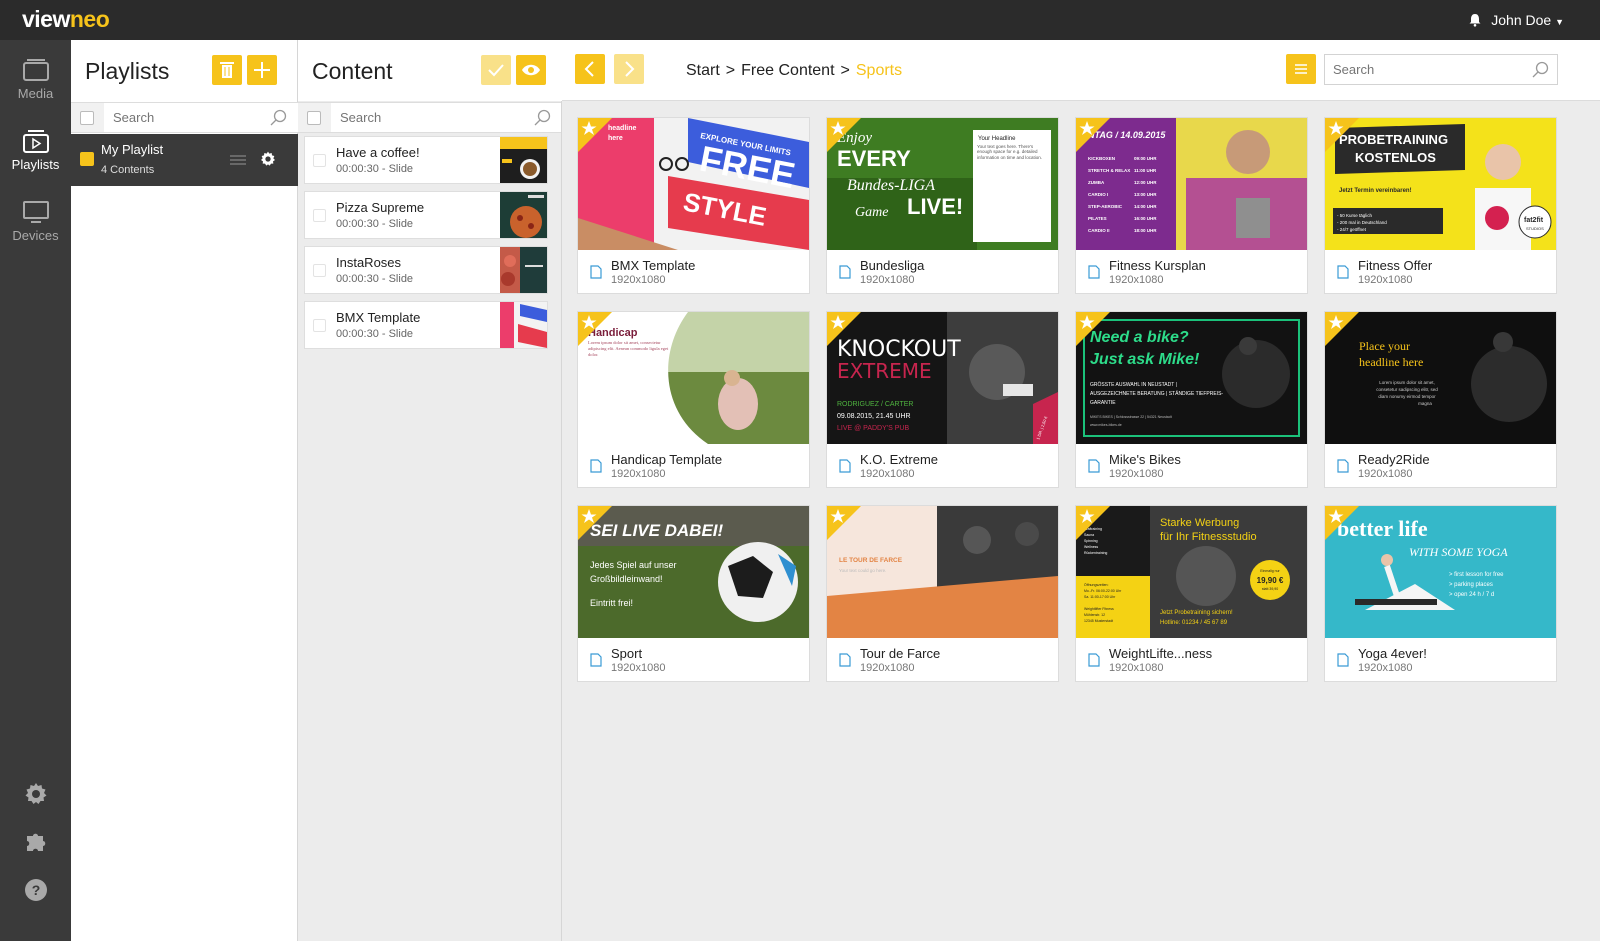 The width and height of the screenshot is (1600, 941). Describe the element at coordinates (1425, 69) in the screenshot. I see `main-search-input` at that location.